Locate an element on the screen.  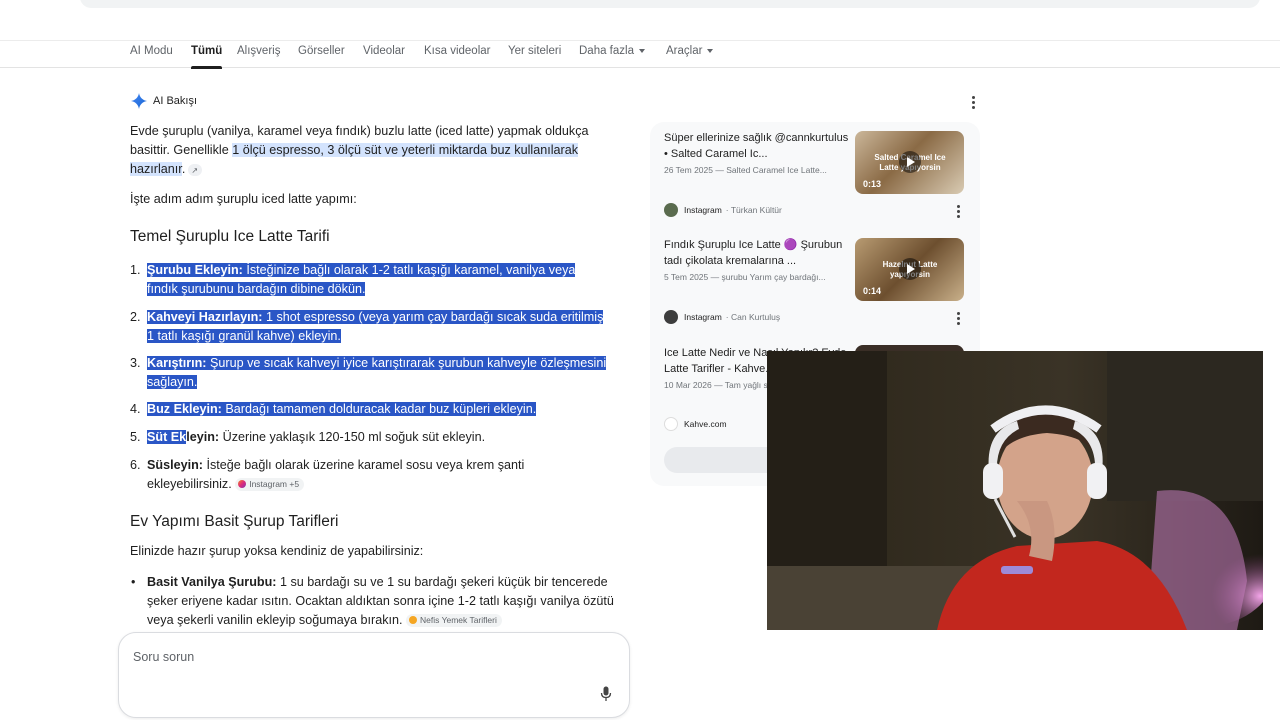
source-author: · Can Kurtuluş is located at coordinates (753, 317).